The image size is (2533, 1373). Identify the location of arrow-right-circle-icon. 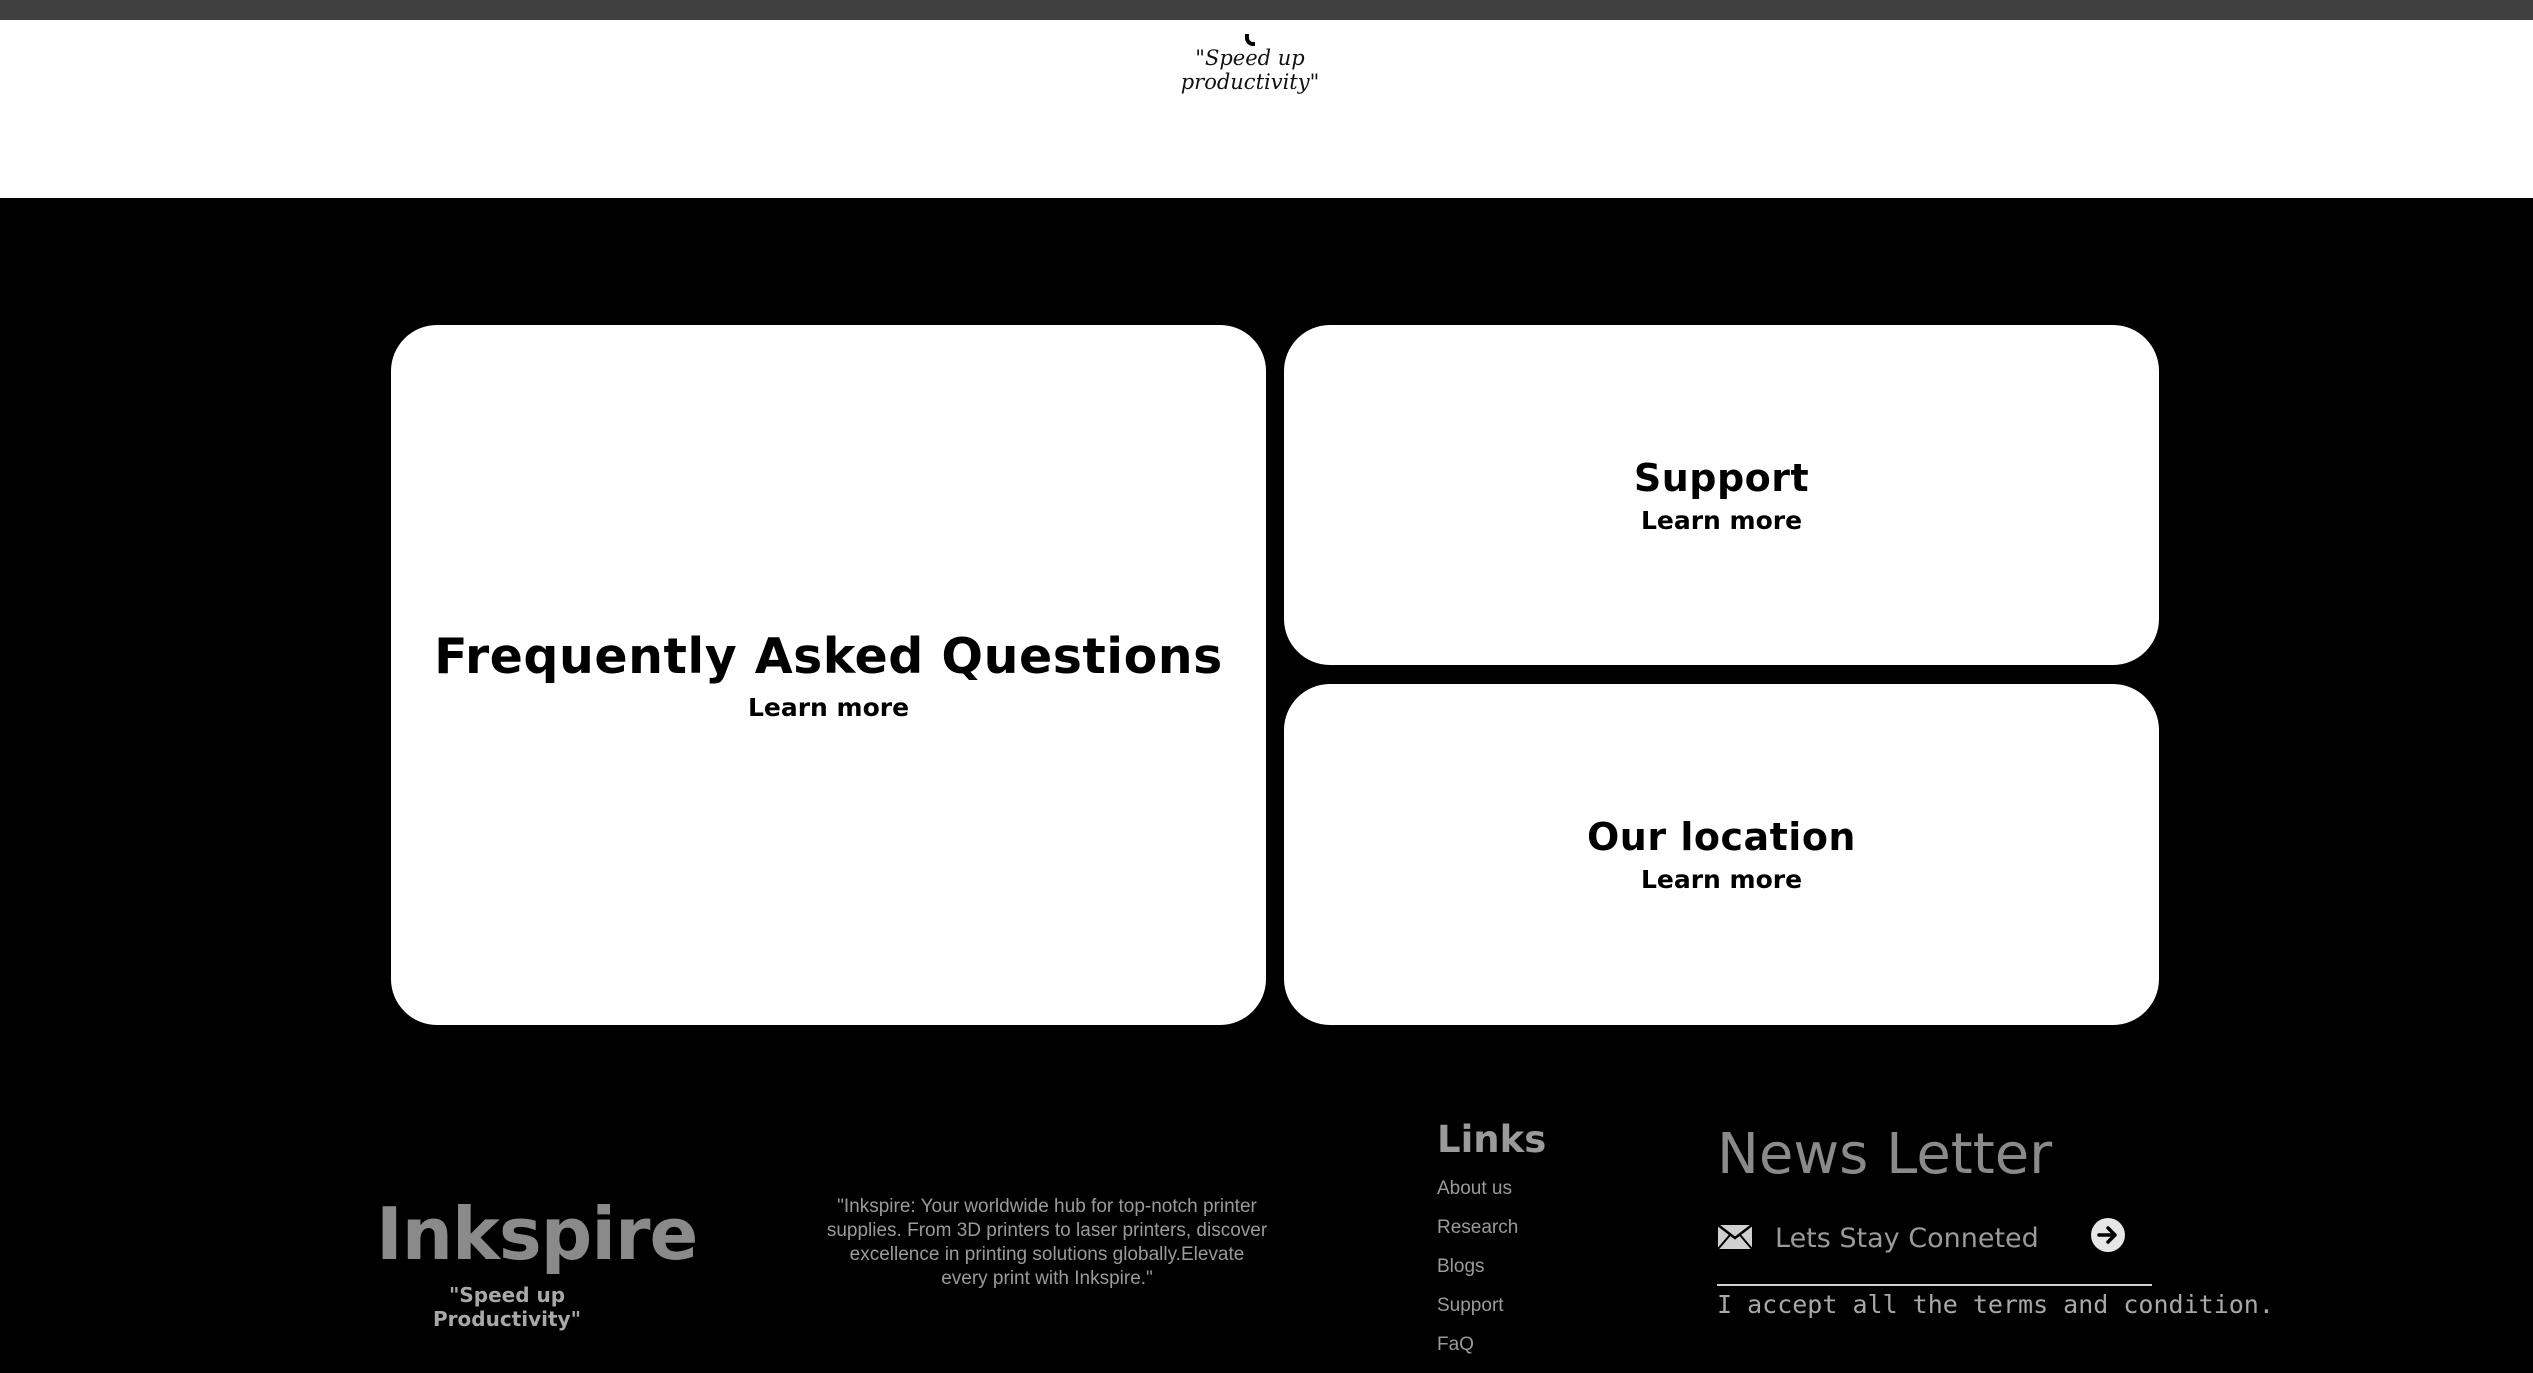
(2108, 1235).